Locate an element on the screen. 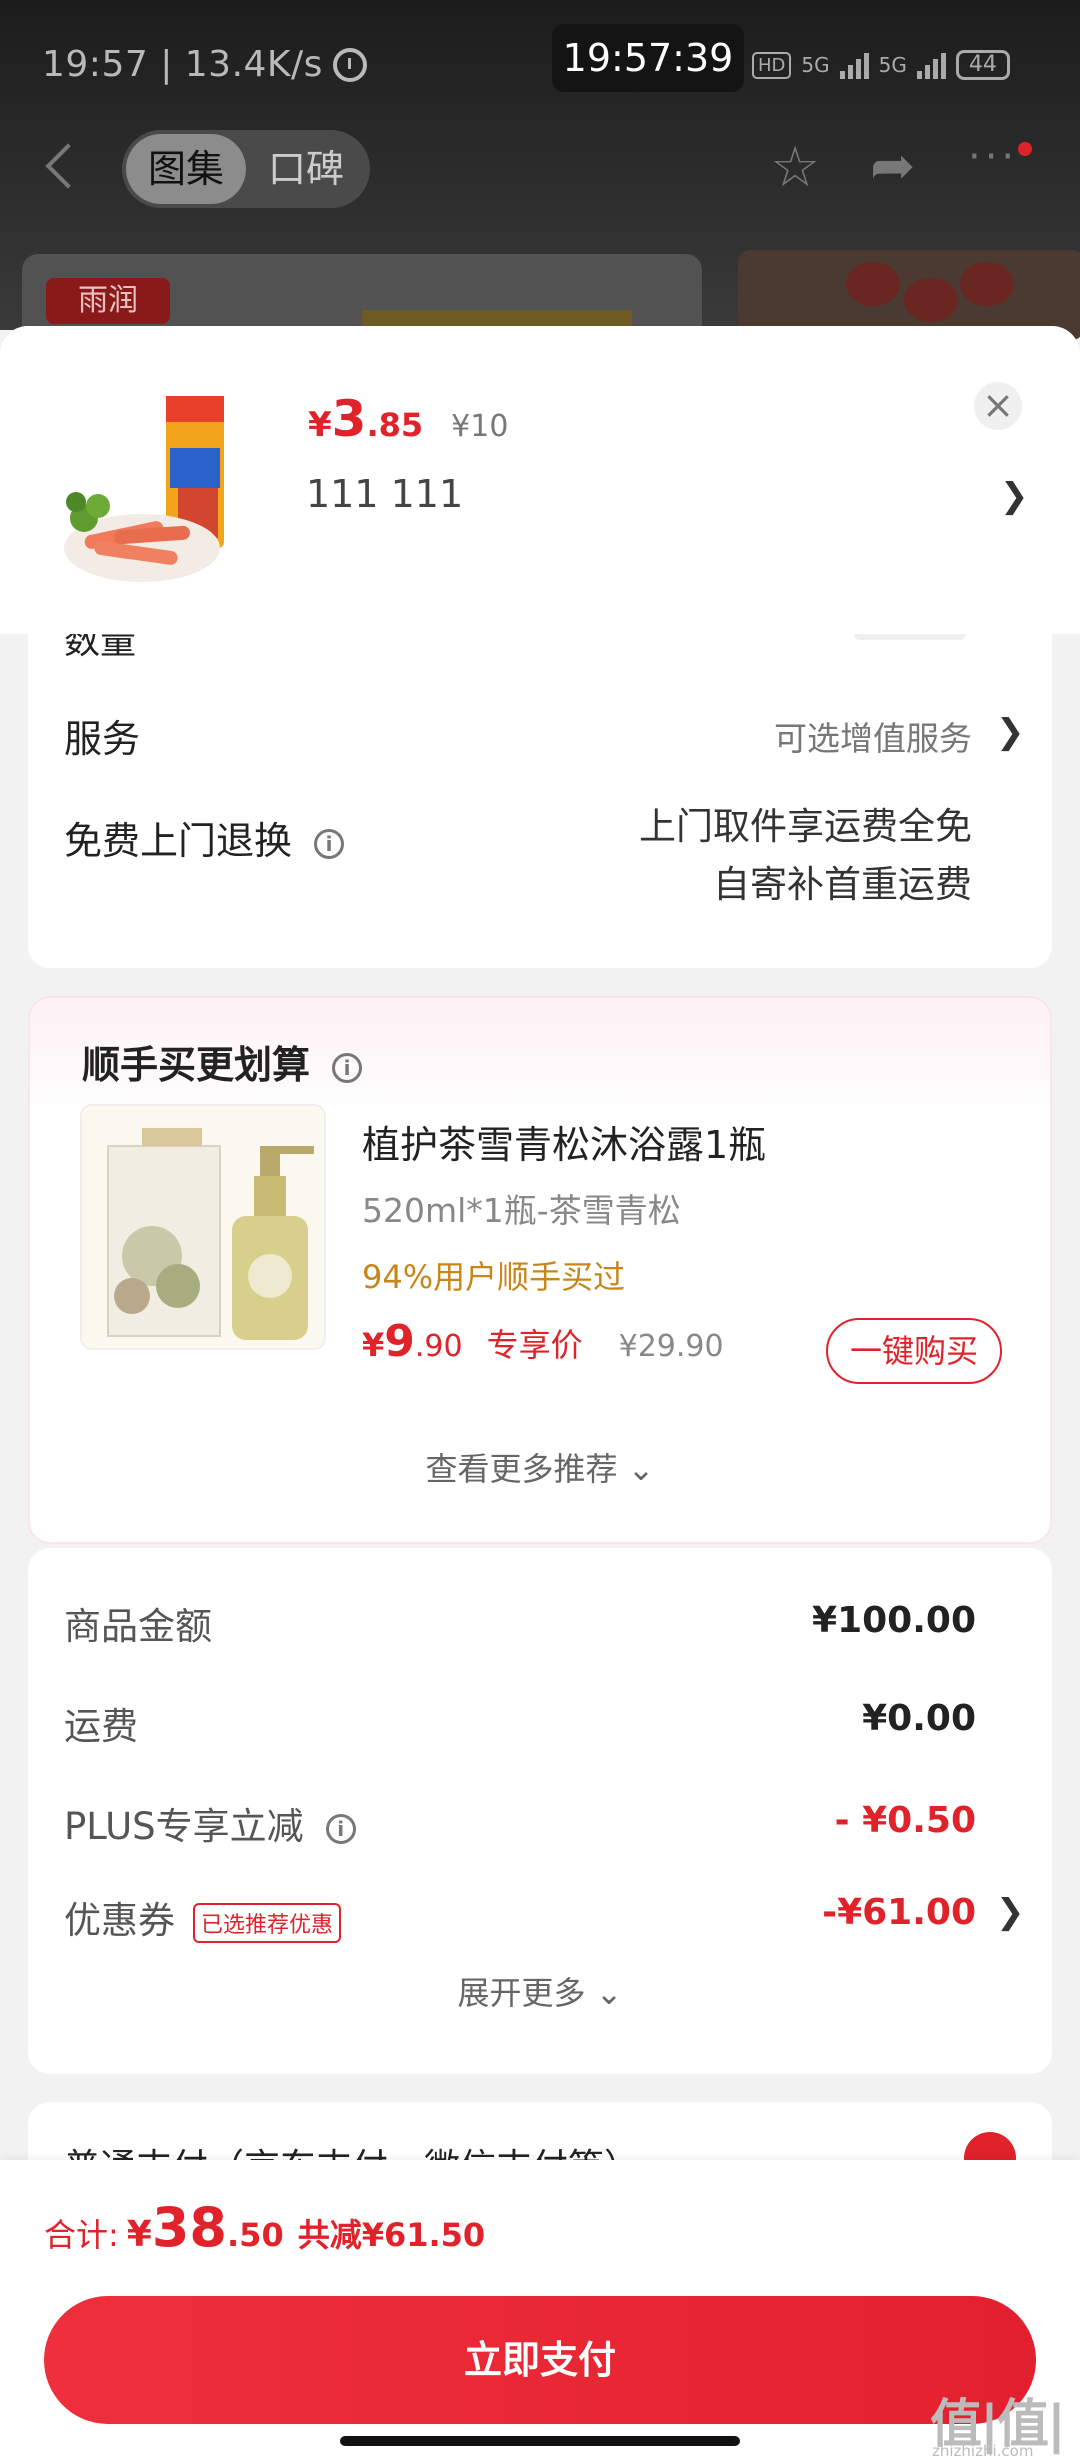  free-return-line-2: 自寄补首重运费 is located at coordinates (842, 884).